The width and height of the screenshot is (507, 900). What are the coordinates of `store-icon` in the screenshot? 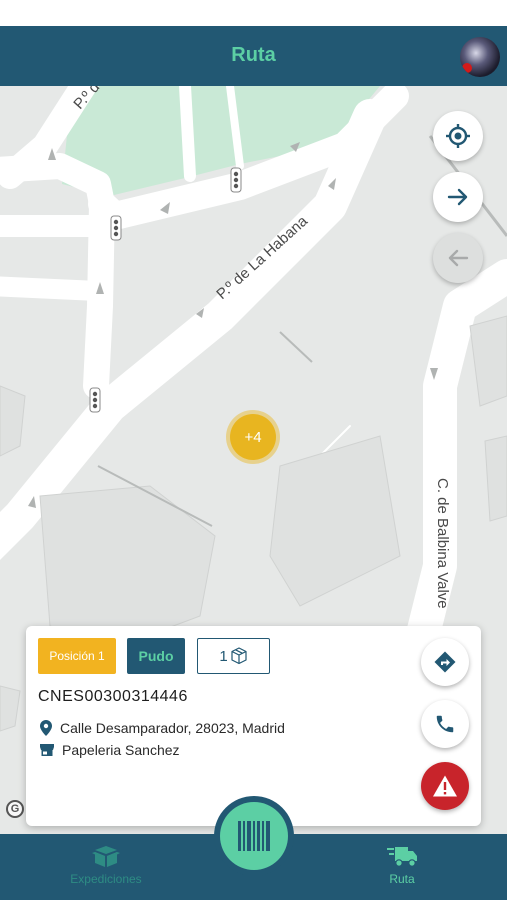 It's located at (47, 750).